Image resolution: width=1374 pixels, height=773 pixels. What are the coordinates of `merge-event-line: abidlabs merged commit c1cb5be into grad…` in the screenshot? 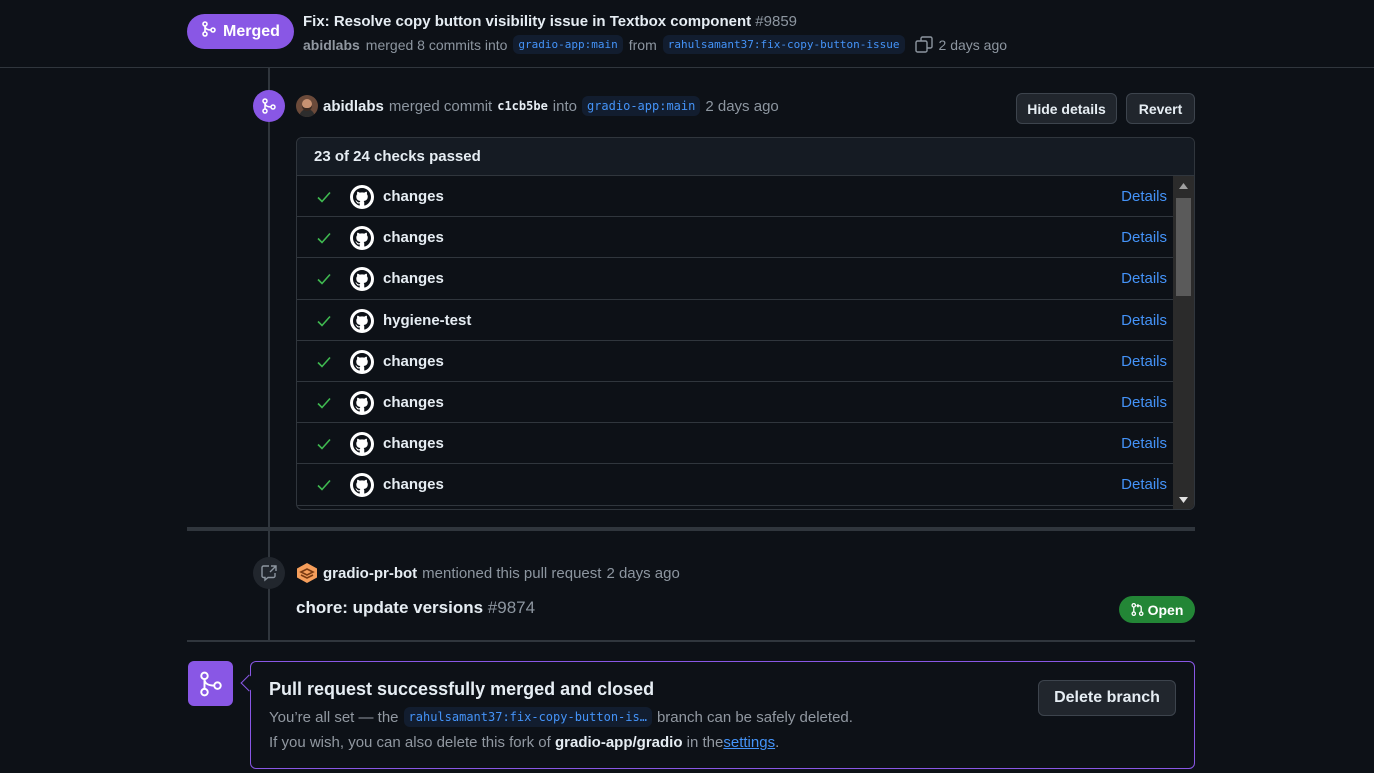 It's located at (537, 106).